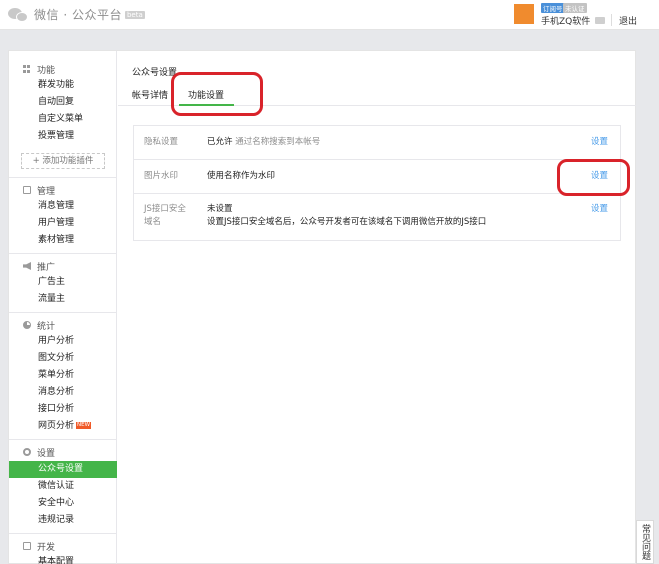 This screenshot has width=659, height=564. I want to click on nav-group-manage: 管理, so click(39, 190).